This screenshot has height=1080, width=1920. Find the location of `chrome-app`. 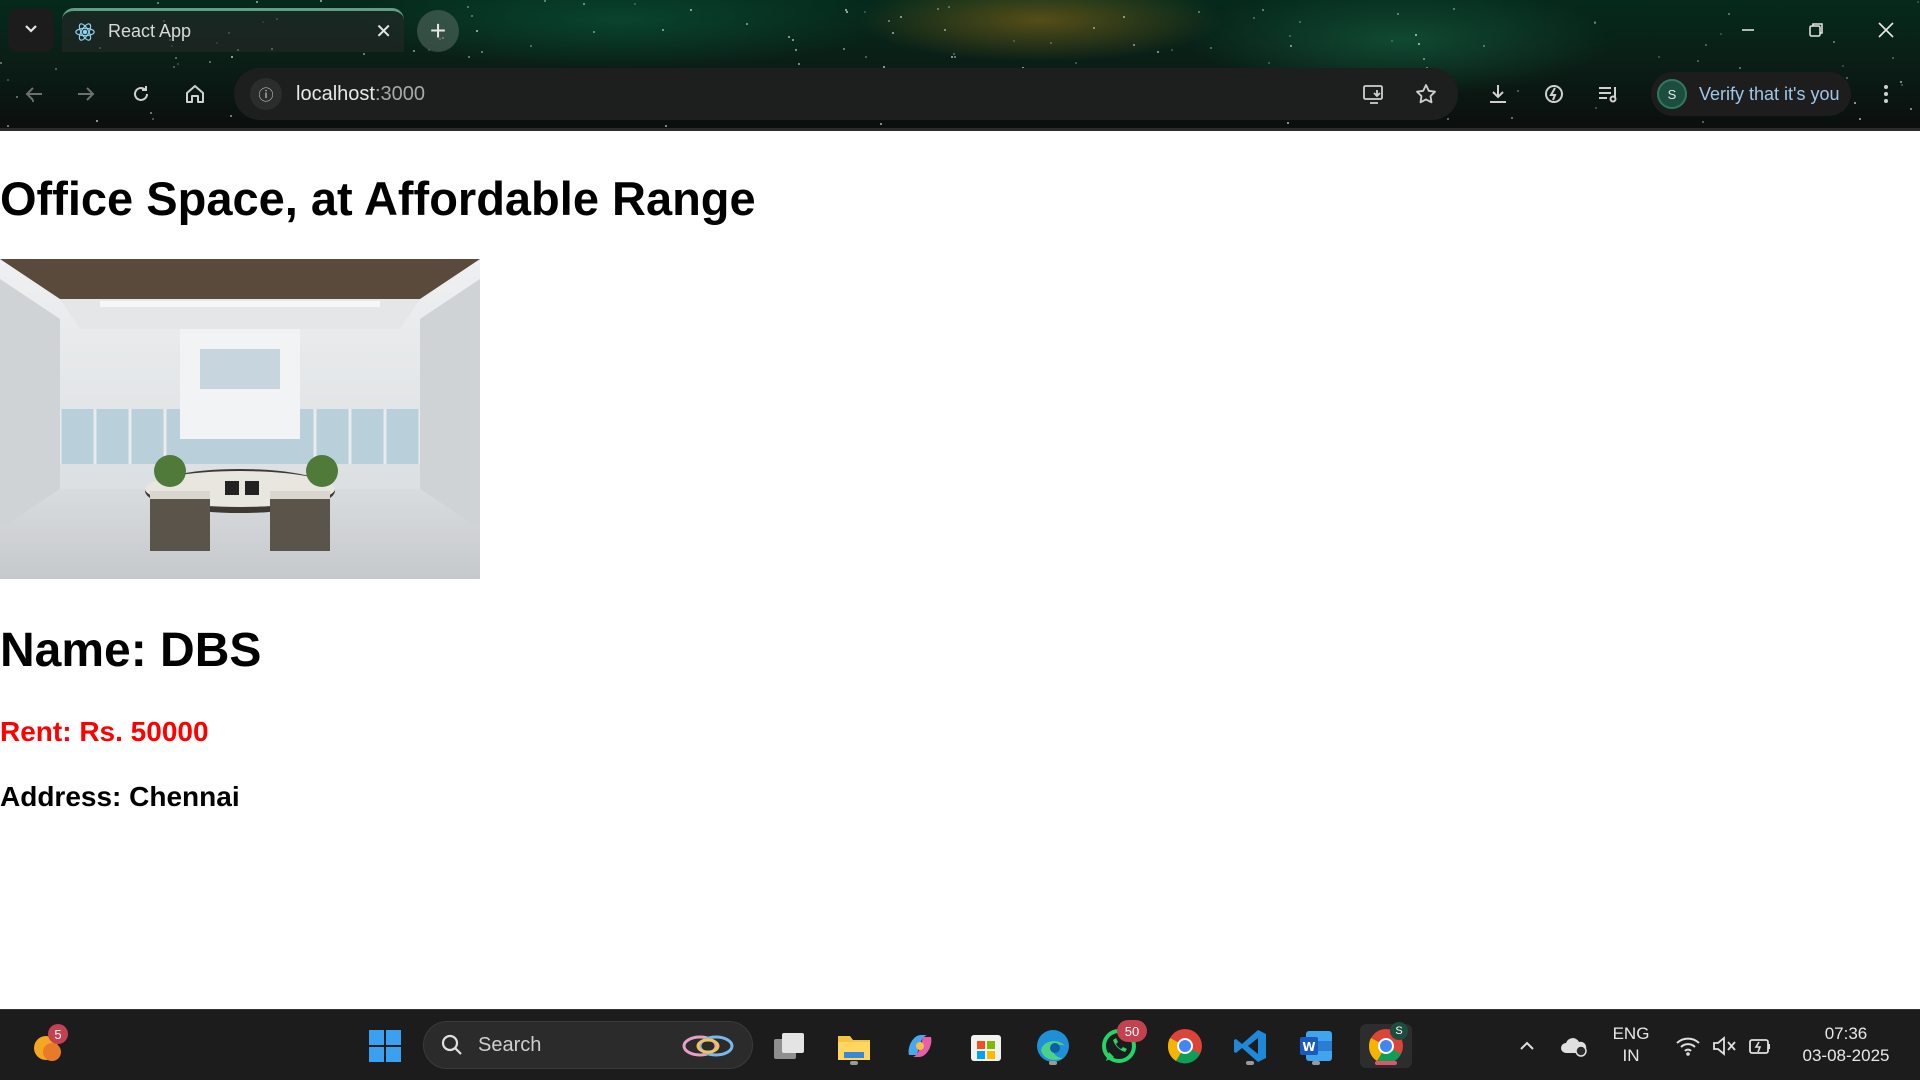

chrome-app is located at coordinates (1185, 1046).